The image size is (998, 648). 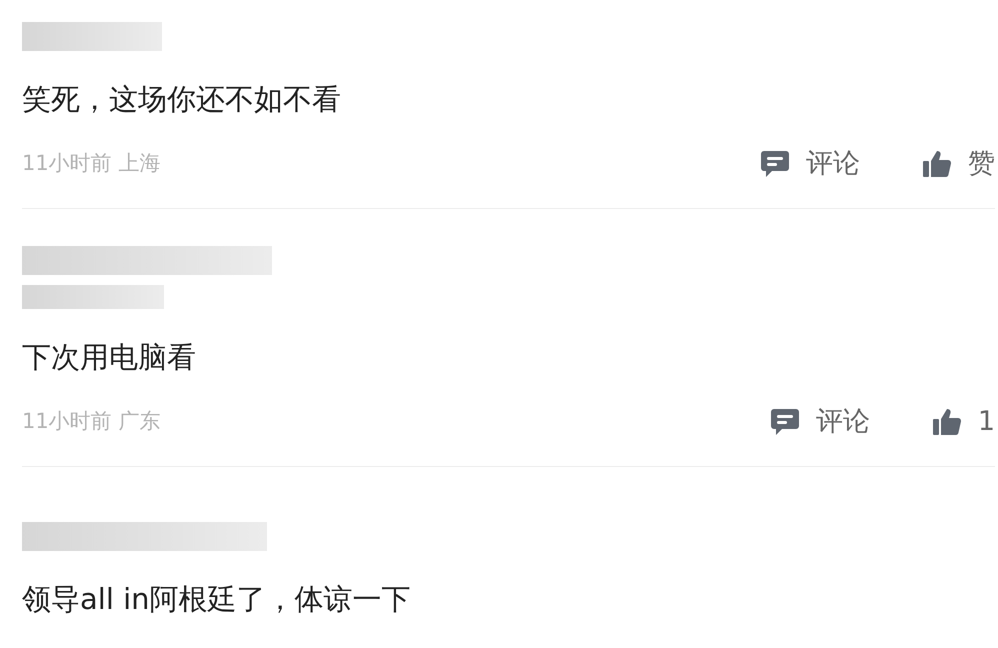 I want to click on like-link: 1, so click(x=986, y=422).